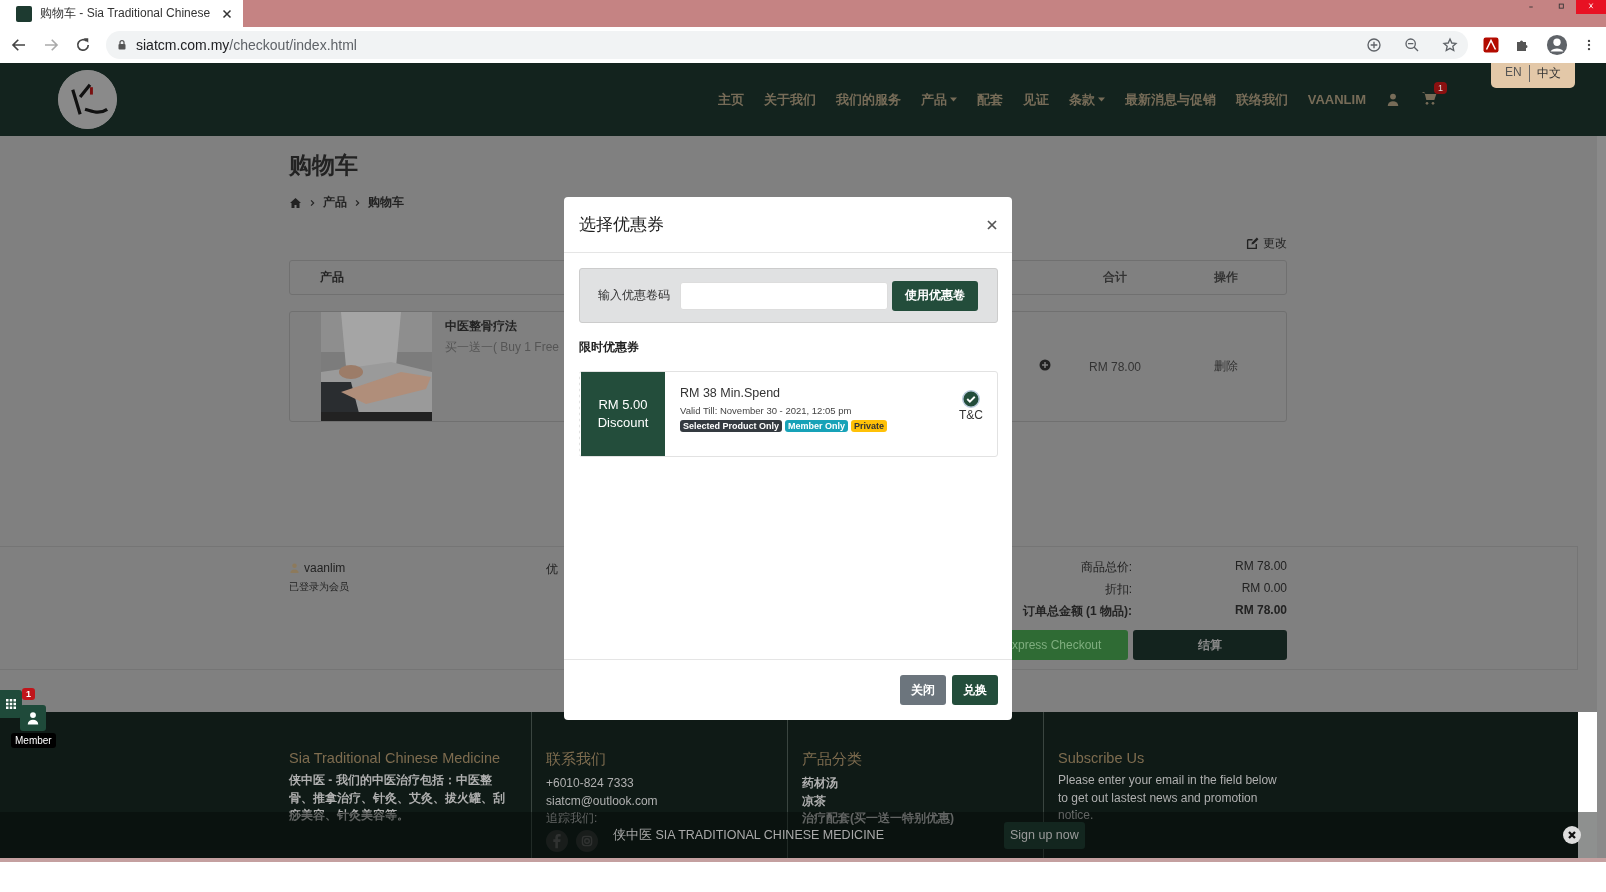  I want to click on terms-link: T&C, so click(971, 415).